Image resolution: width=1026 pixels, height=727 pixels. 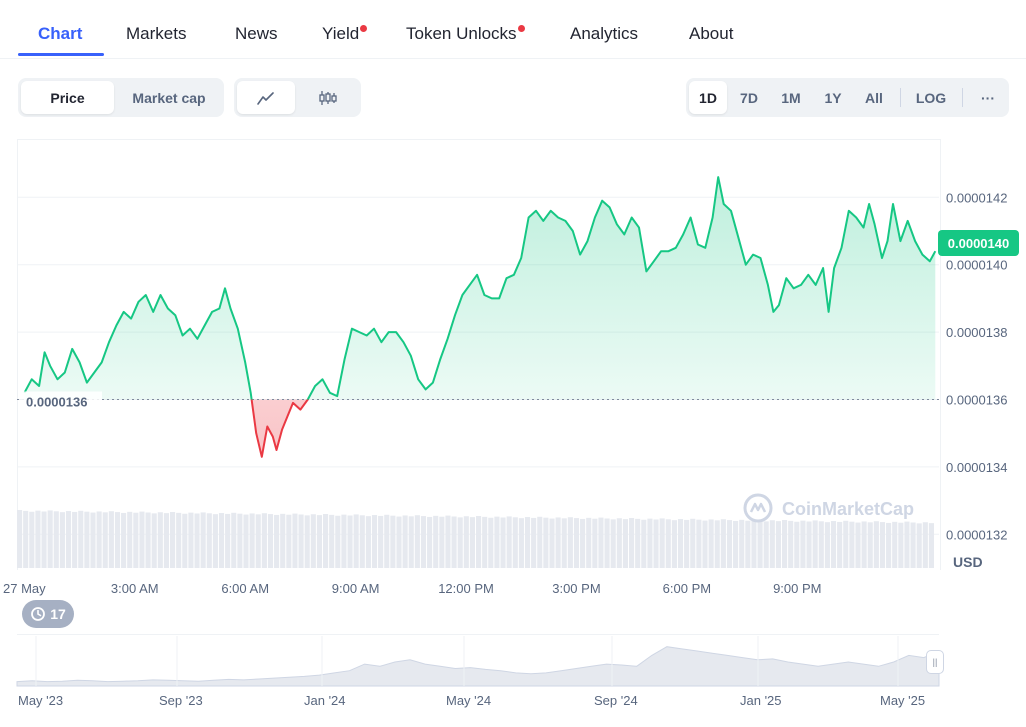 I want to click on currency-label: USD, so click(x=968, y=562).